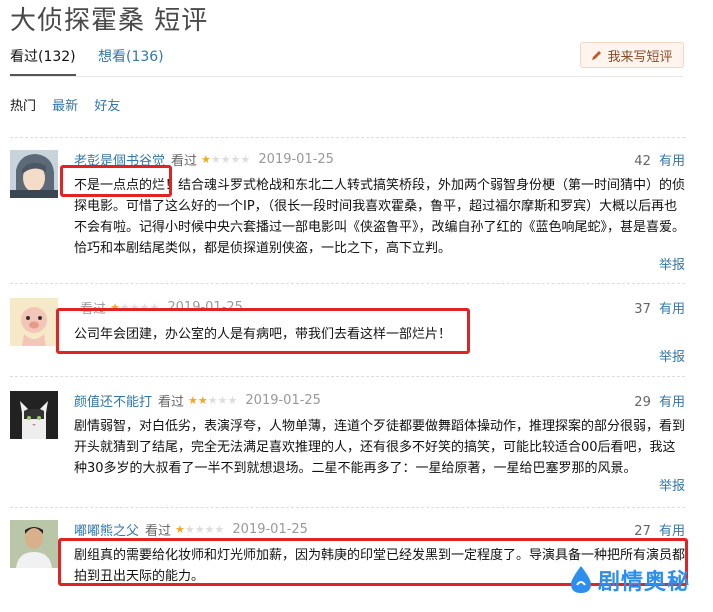  I want to click on anime-avatar-icon, so click(34, 174).